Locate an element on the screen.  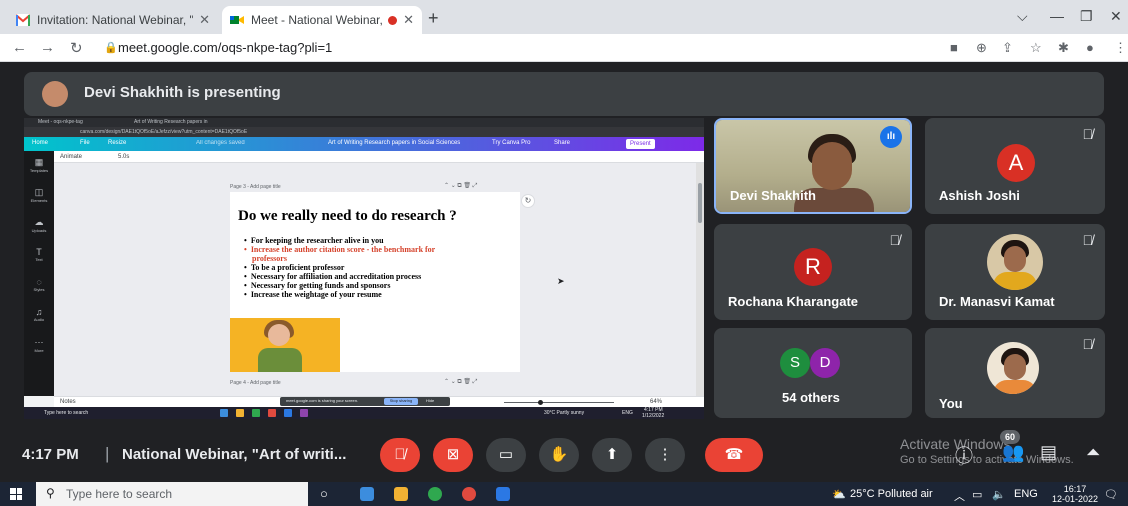
canva-file: File is located at coordinates (85, 143).